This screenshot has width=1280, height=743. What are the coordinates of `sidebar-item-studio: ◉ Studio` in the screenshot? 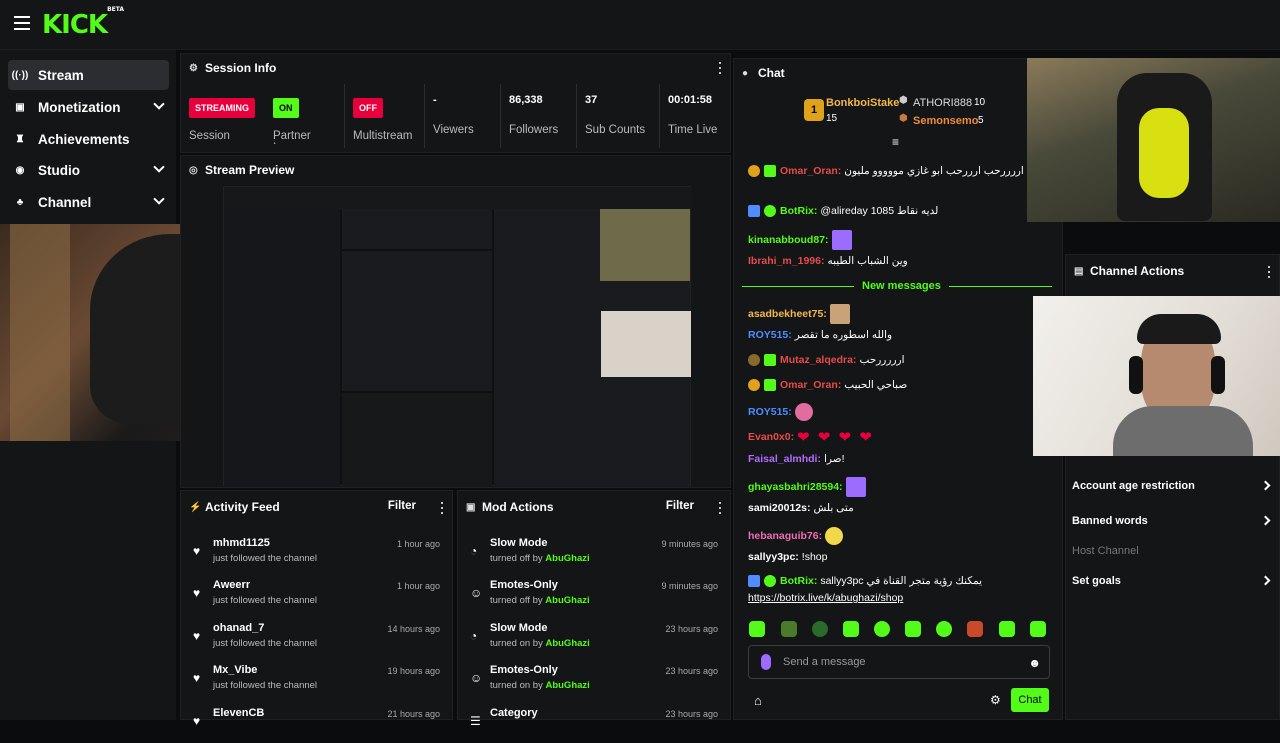 It's located at (88, 170).